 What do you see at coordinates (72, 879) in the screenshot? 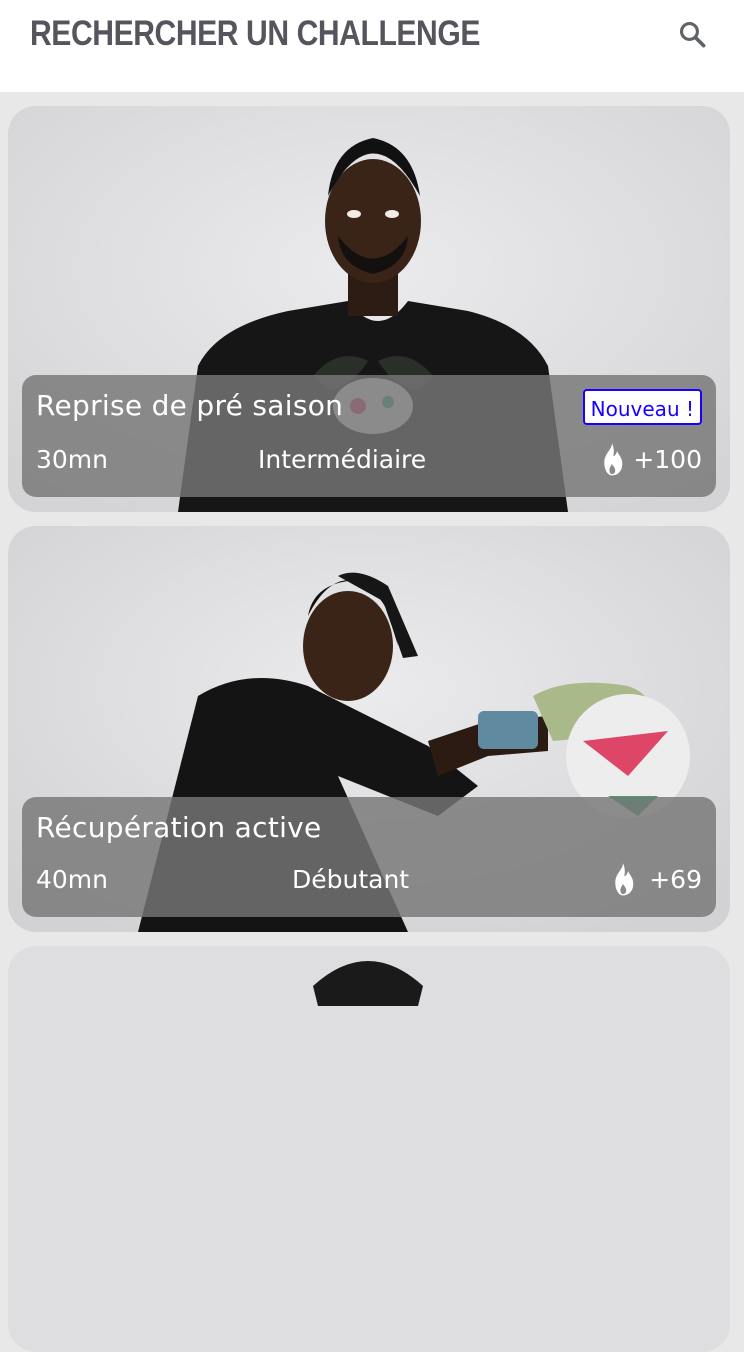
I see `challenge-duration: 40mn` at bounding box center [72, 879].